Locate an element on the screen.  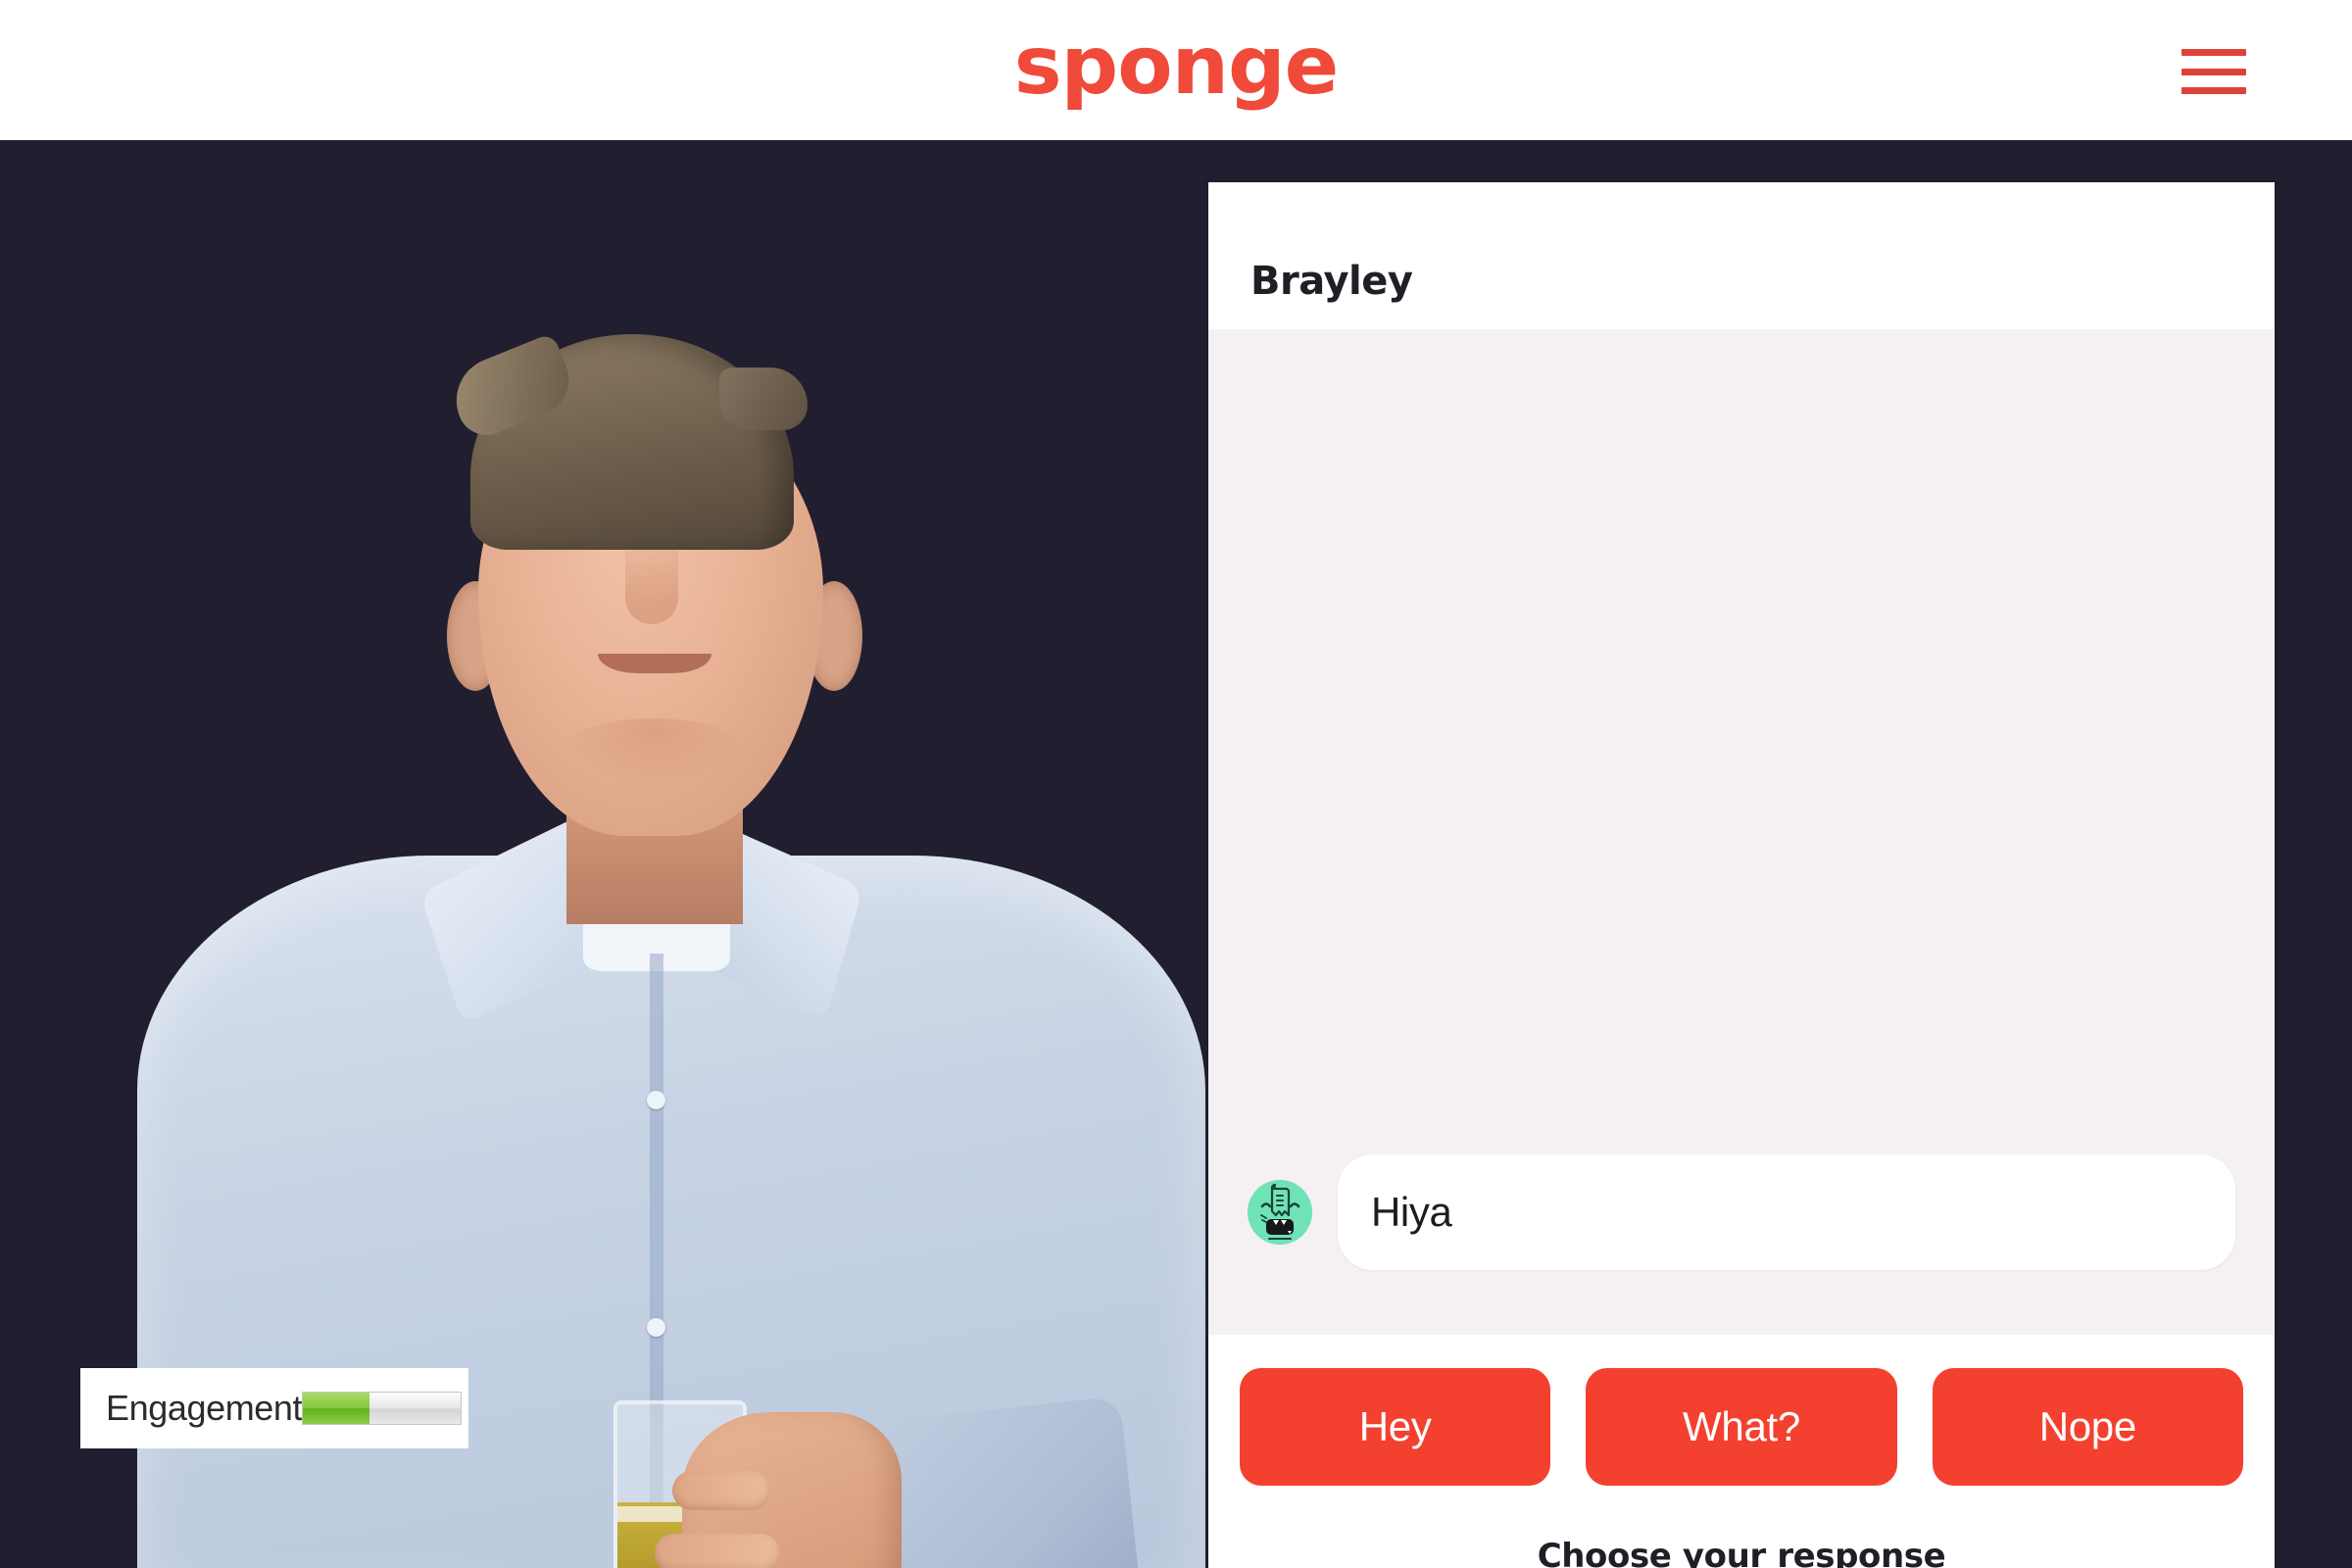
engagement-progress-bar is located at coordinates (382, 1408).